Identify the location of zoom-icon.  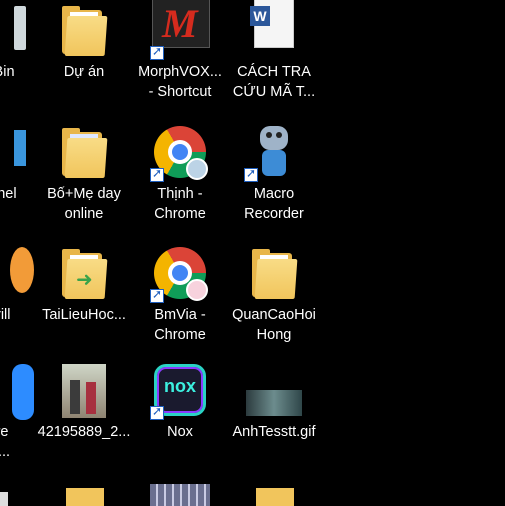
(17, 391).